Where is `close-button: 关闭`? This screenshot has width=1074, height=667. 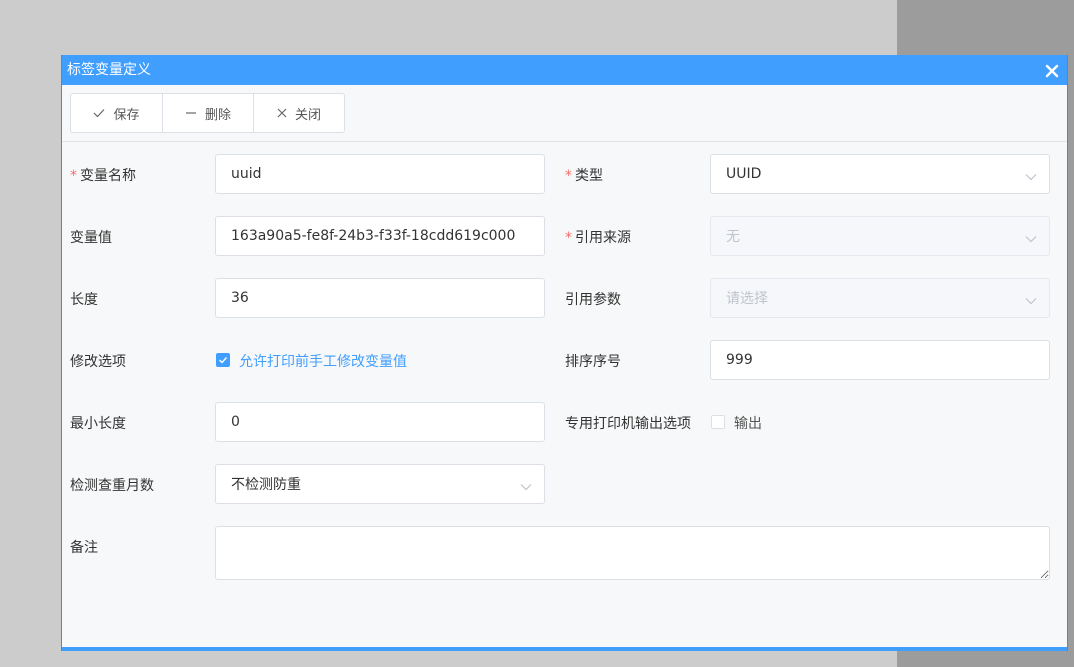
close-button: 关闭 is located at coordinates (298, 113).